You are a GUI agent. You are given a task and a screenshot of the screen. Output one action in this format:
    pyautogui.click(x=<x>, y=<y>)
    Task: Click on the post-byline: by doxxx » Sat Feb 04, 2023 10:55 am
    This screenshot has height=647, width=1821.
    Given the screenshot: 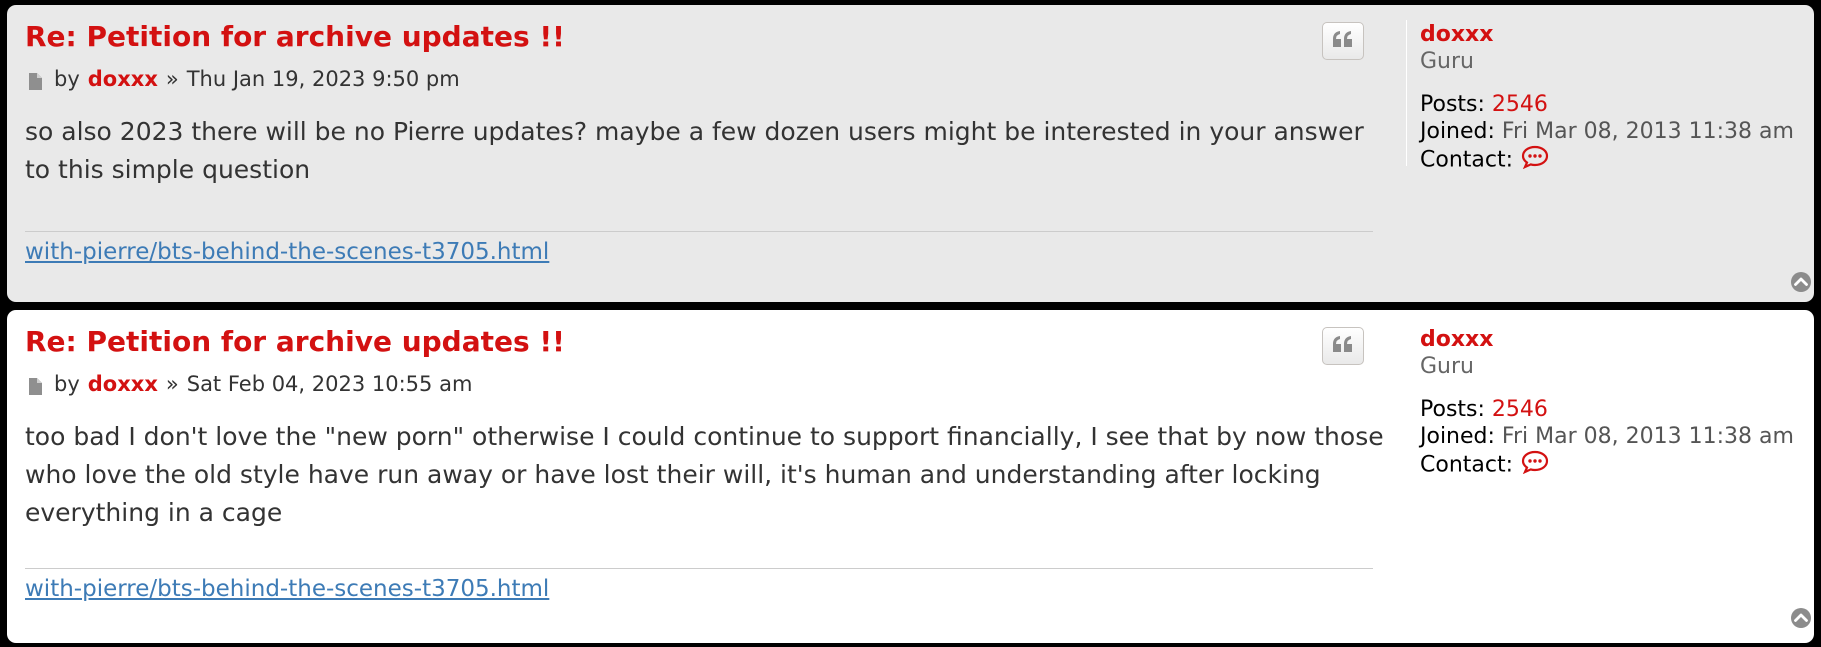 What is the action you would take?
    pyautogui.click(x=248, y=384)
    